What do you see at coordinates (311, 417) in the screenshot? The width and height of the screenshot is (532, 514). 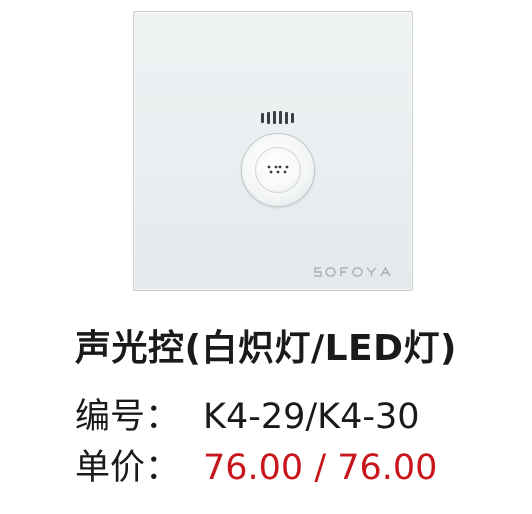 I see `code-value: K4-29/K4-30` at bounding box center [311, 417].